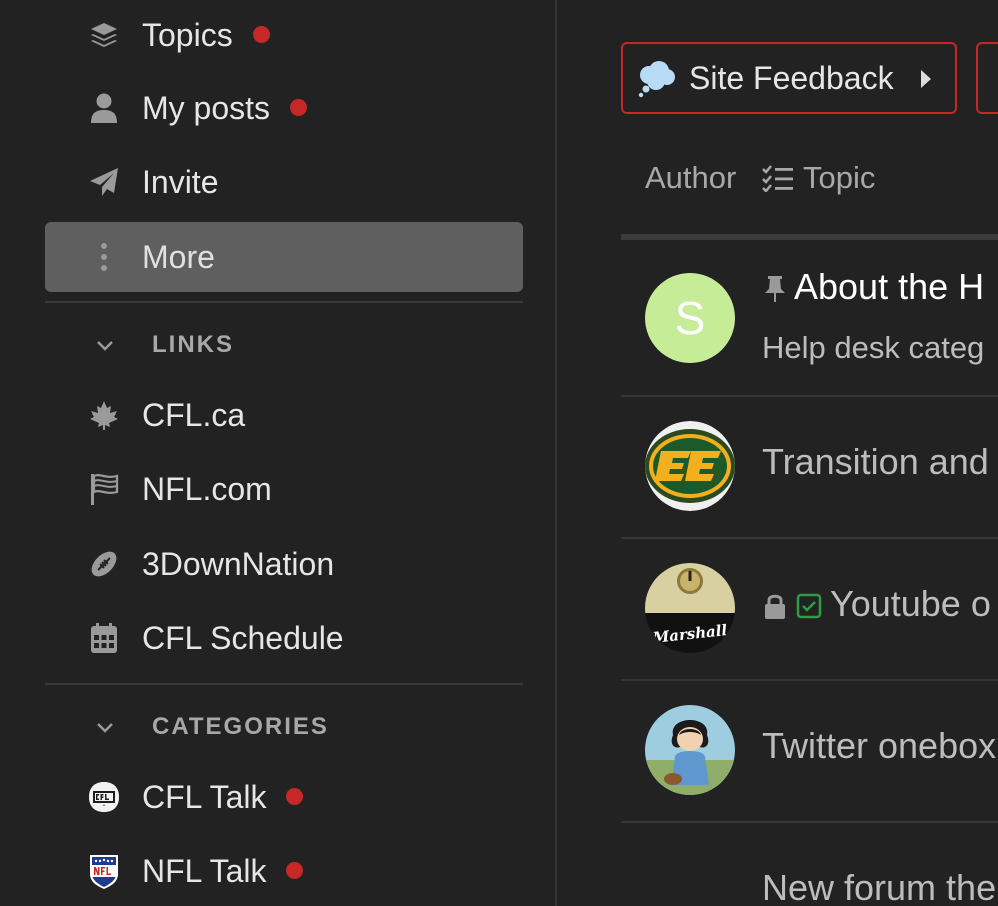  Describe the element at coordinates (777, 178) in the screenshot. I see `checklist-icon` at that location.